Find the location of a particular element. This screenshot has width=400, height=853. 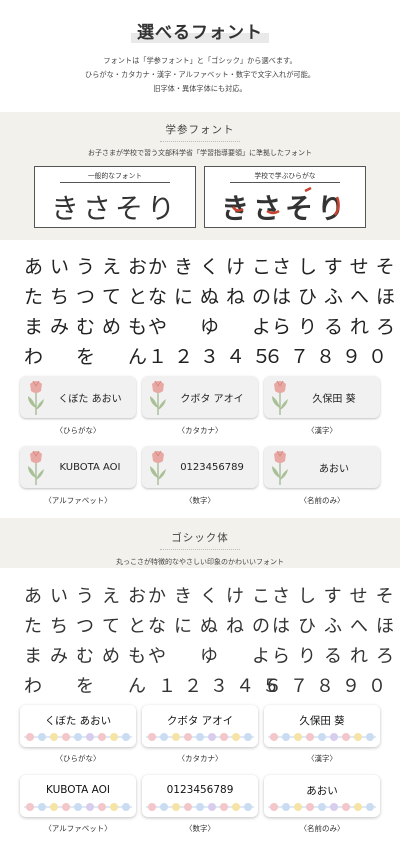

char-row: １２３４５ is located at coordinates (213, 357).